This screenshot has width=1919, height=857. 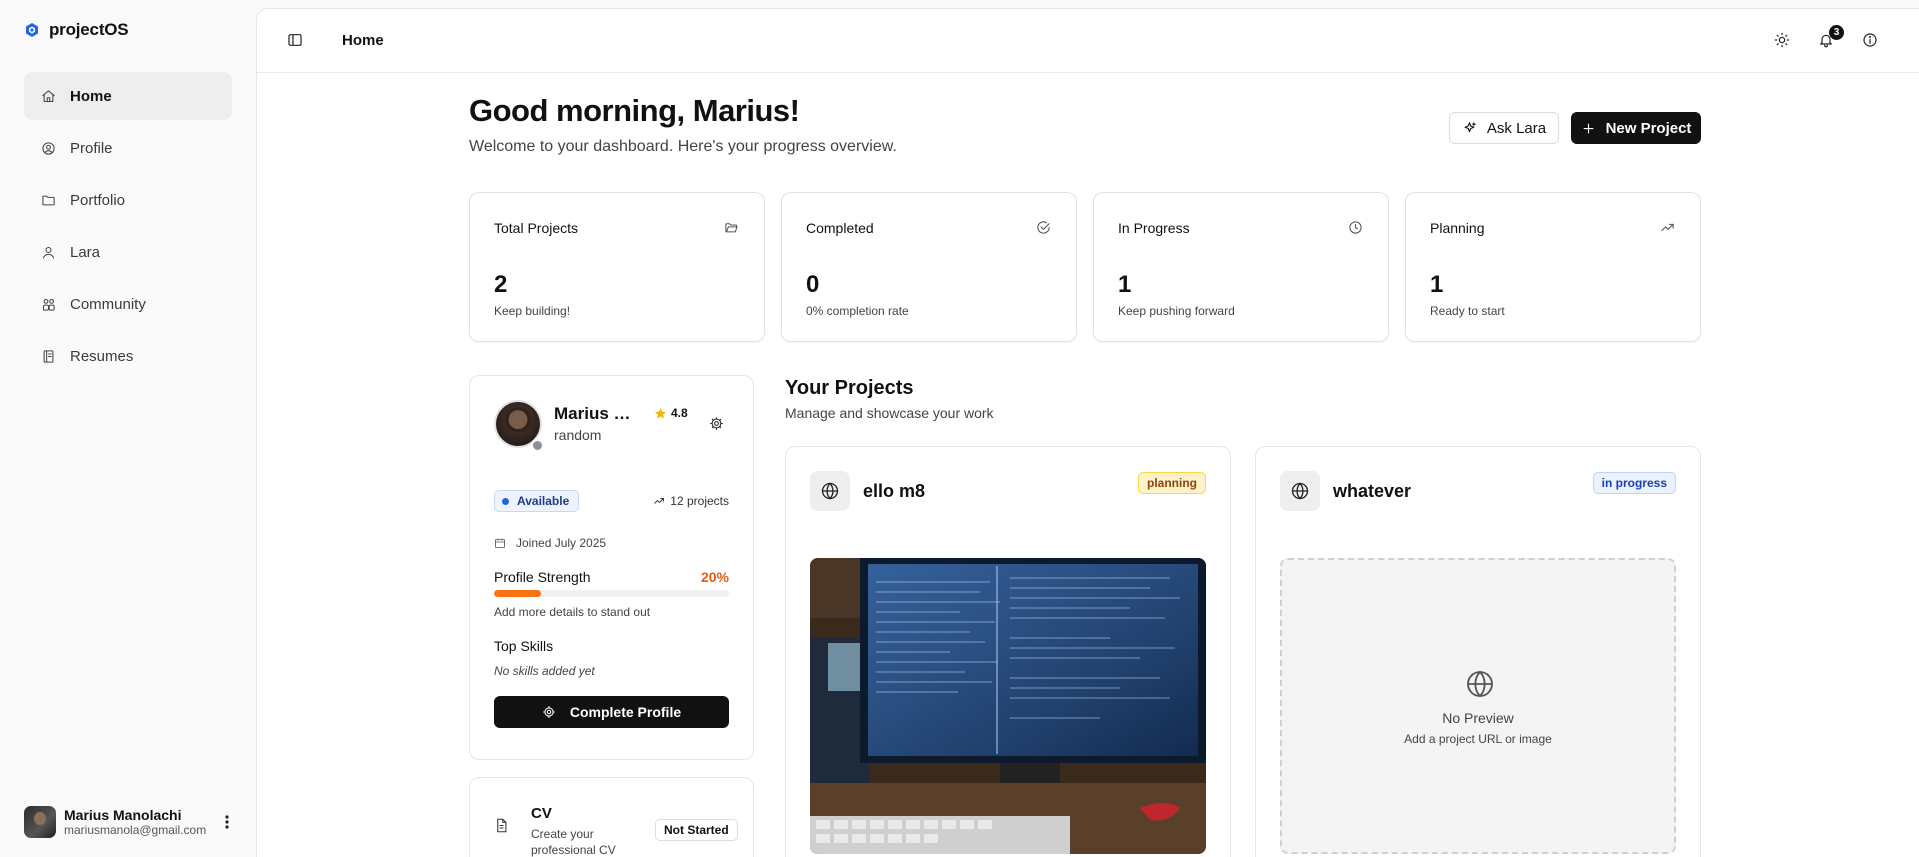 I want to click on joined-label: Joined July 2025, so click(x=561, y=543).